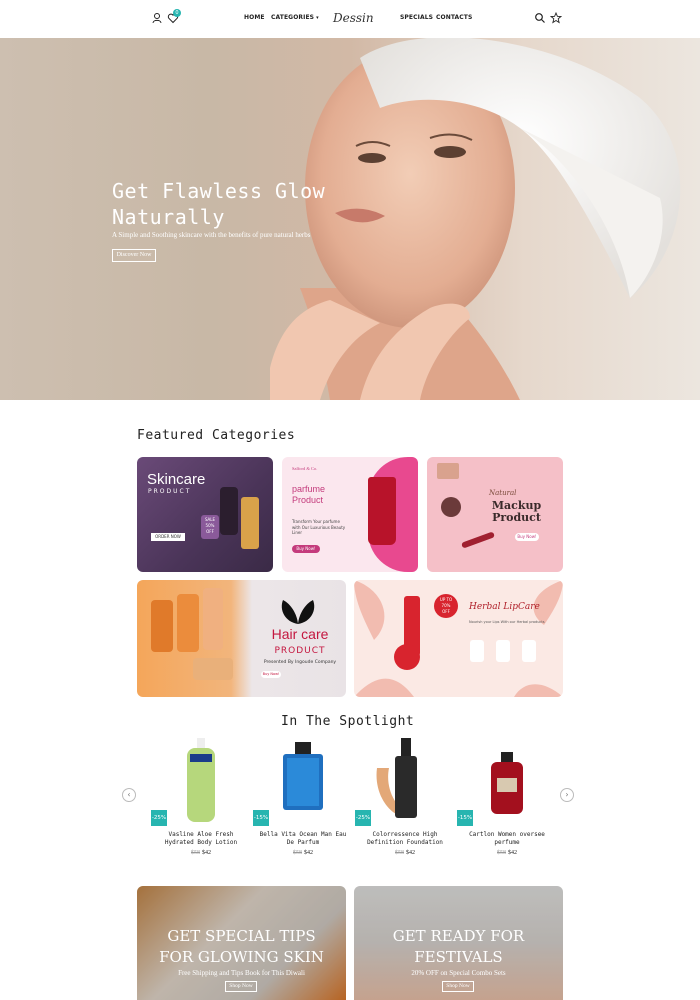 The height and width of the screenshot is (1000, 700). Describe the element at coordinates (454, 17) in the screenshot. I see `nav-contacts: CONTACTS` at that location.